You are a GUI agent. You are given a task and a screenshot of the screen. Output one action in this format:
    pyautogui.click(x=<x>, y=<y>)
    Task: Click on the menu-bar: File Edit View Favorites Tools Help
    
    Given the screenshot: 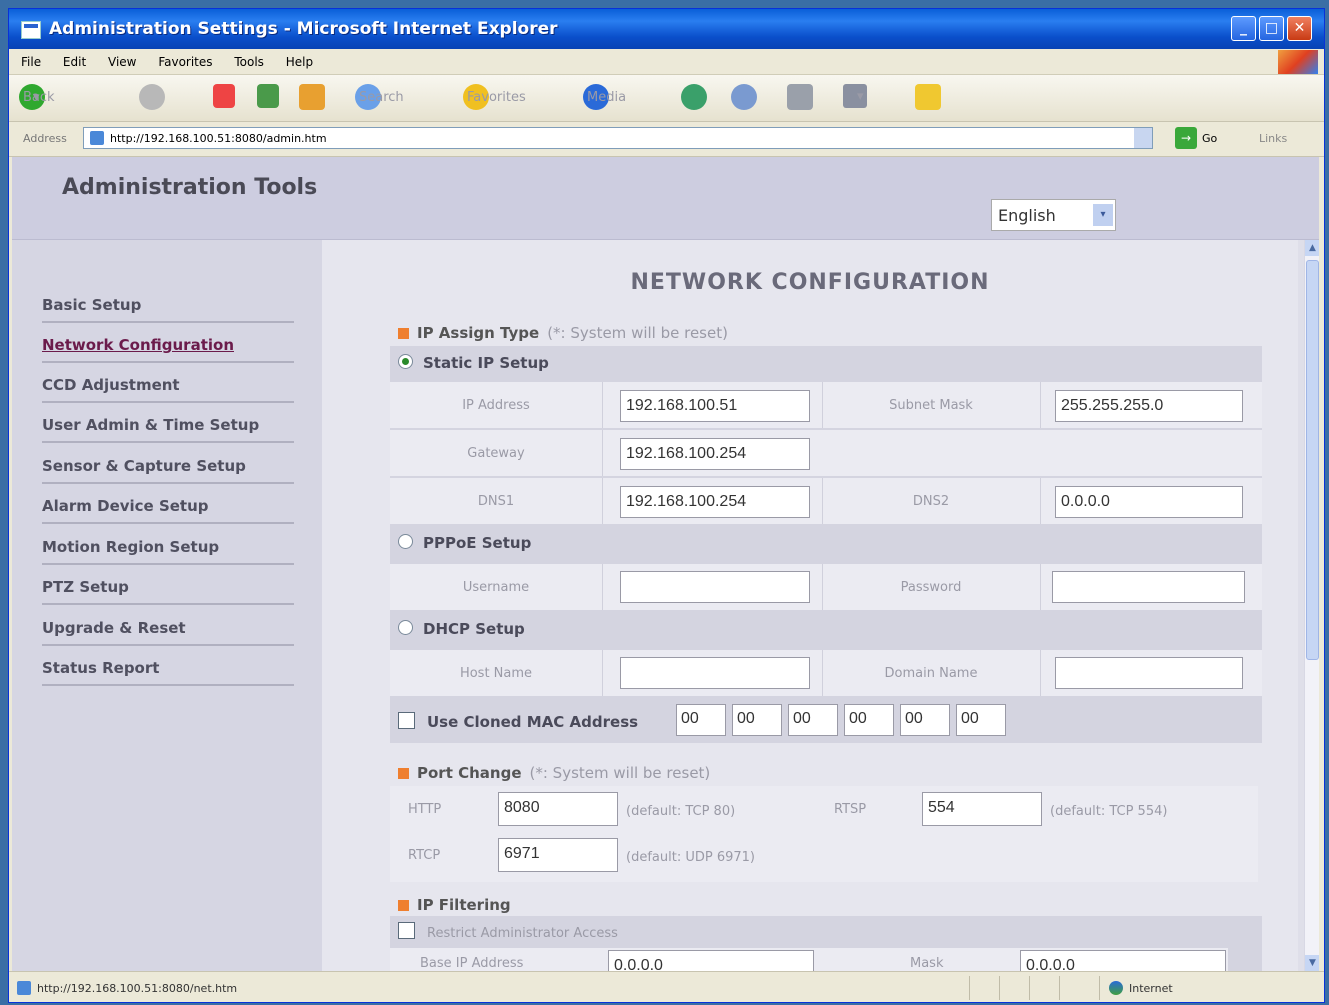 What is the action you would take?
    pyautogui.click(x=666, y=62)
    